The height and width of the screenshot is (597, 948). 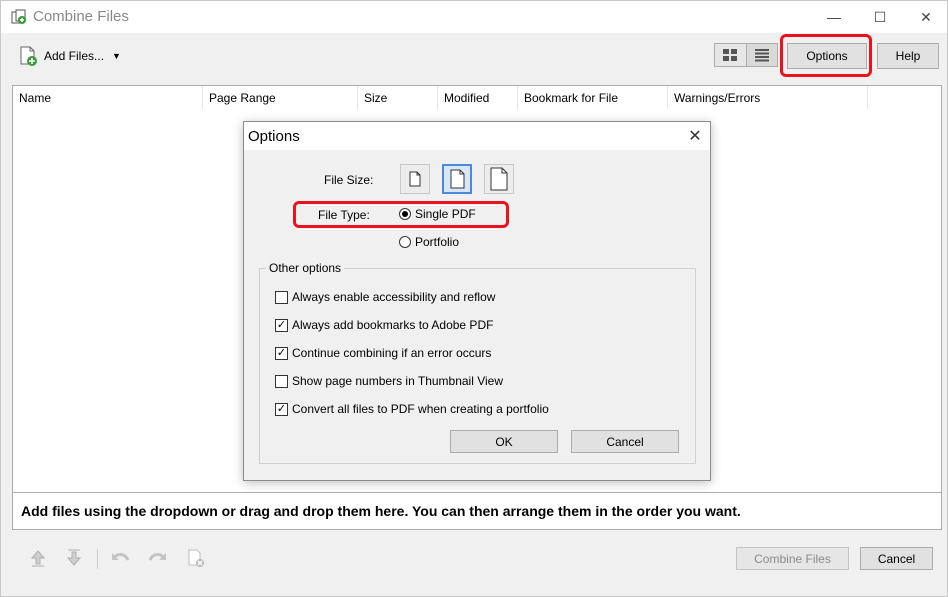 What do you see at coordinates (398, 97) in the screenshot?
I see `column-header-size: Size` at bounding box center [398, 97].